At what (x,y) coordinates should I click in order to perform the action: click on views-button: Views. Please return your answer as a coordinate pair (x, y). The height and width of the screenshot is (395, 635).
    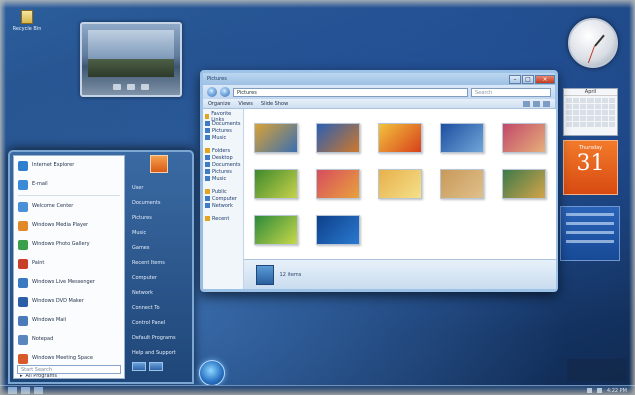
    Looking at the image, I should click on (245, 104).